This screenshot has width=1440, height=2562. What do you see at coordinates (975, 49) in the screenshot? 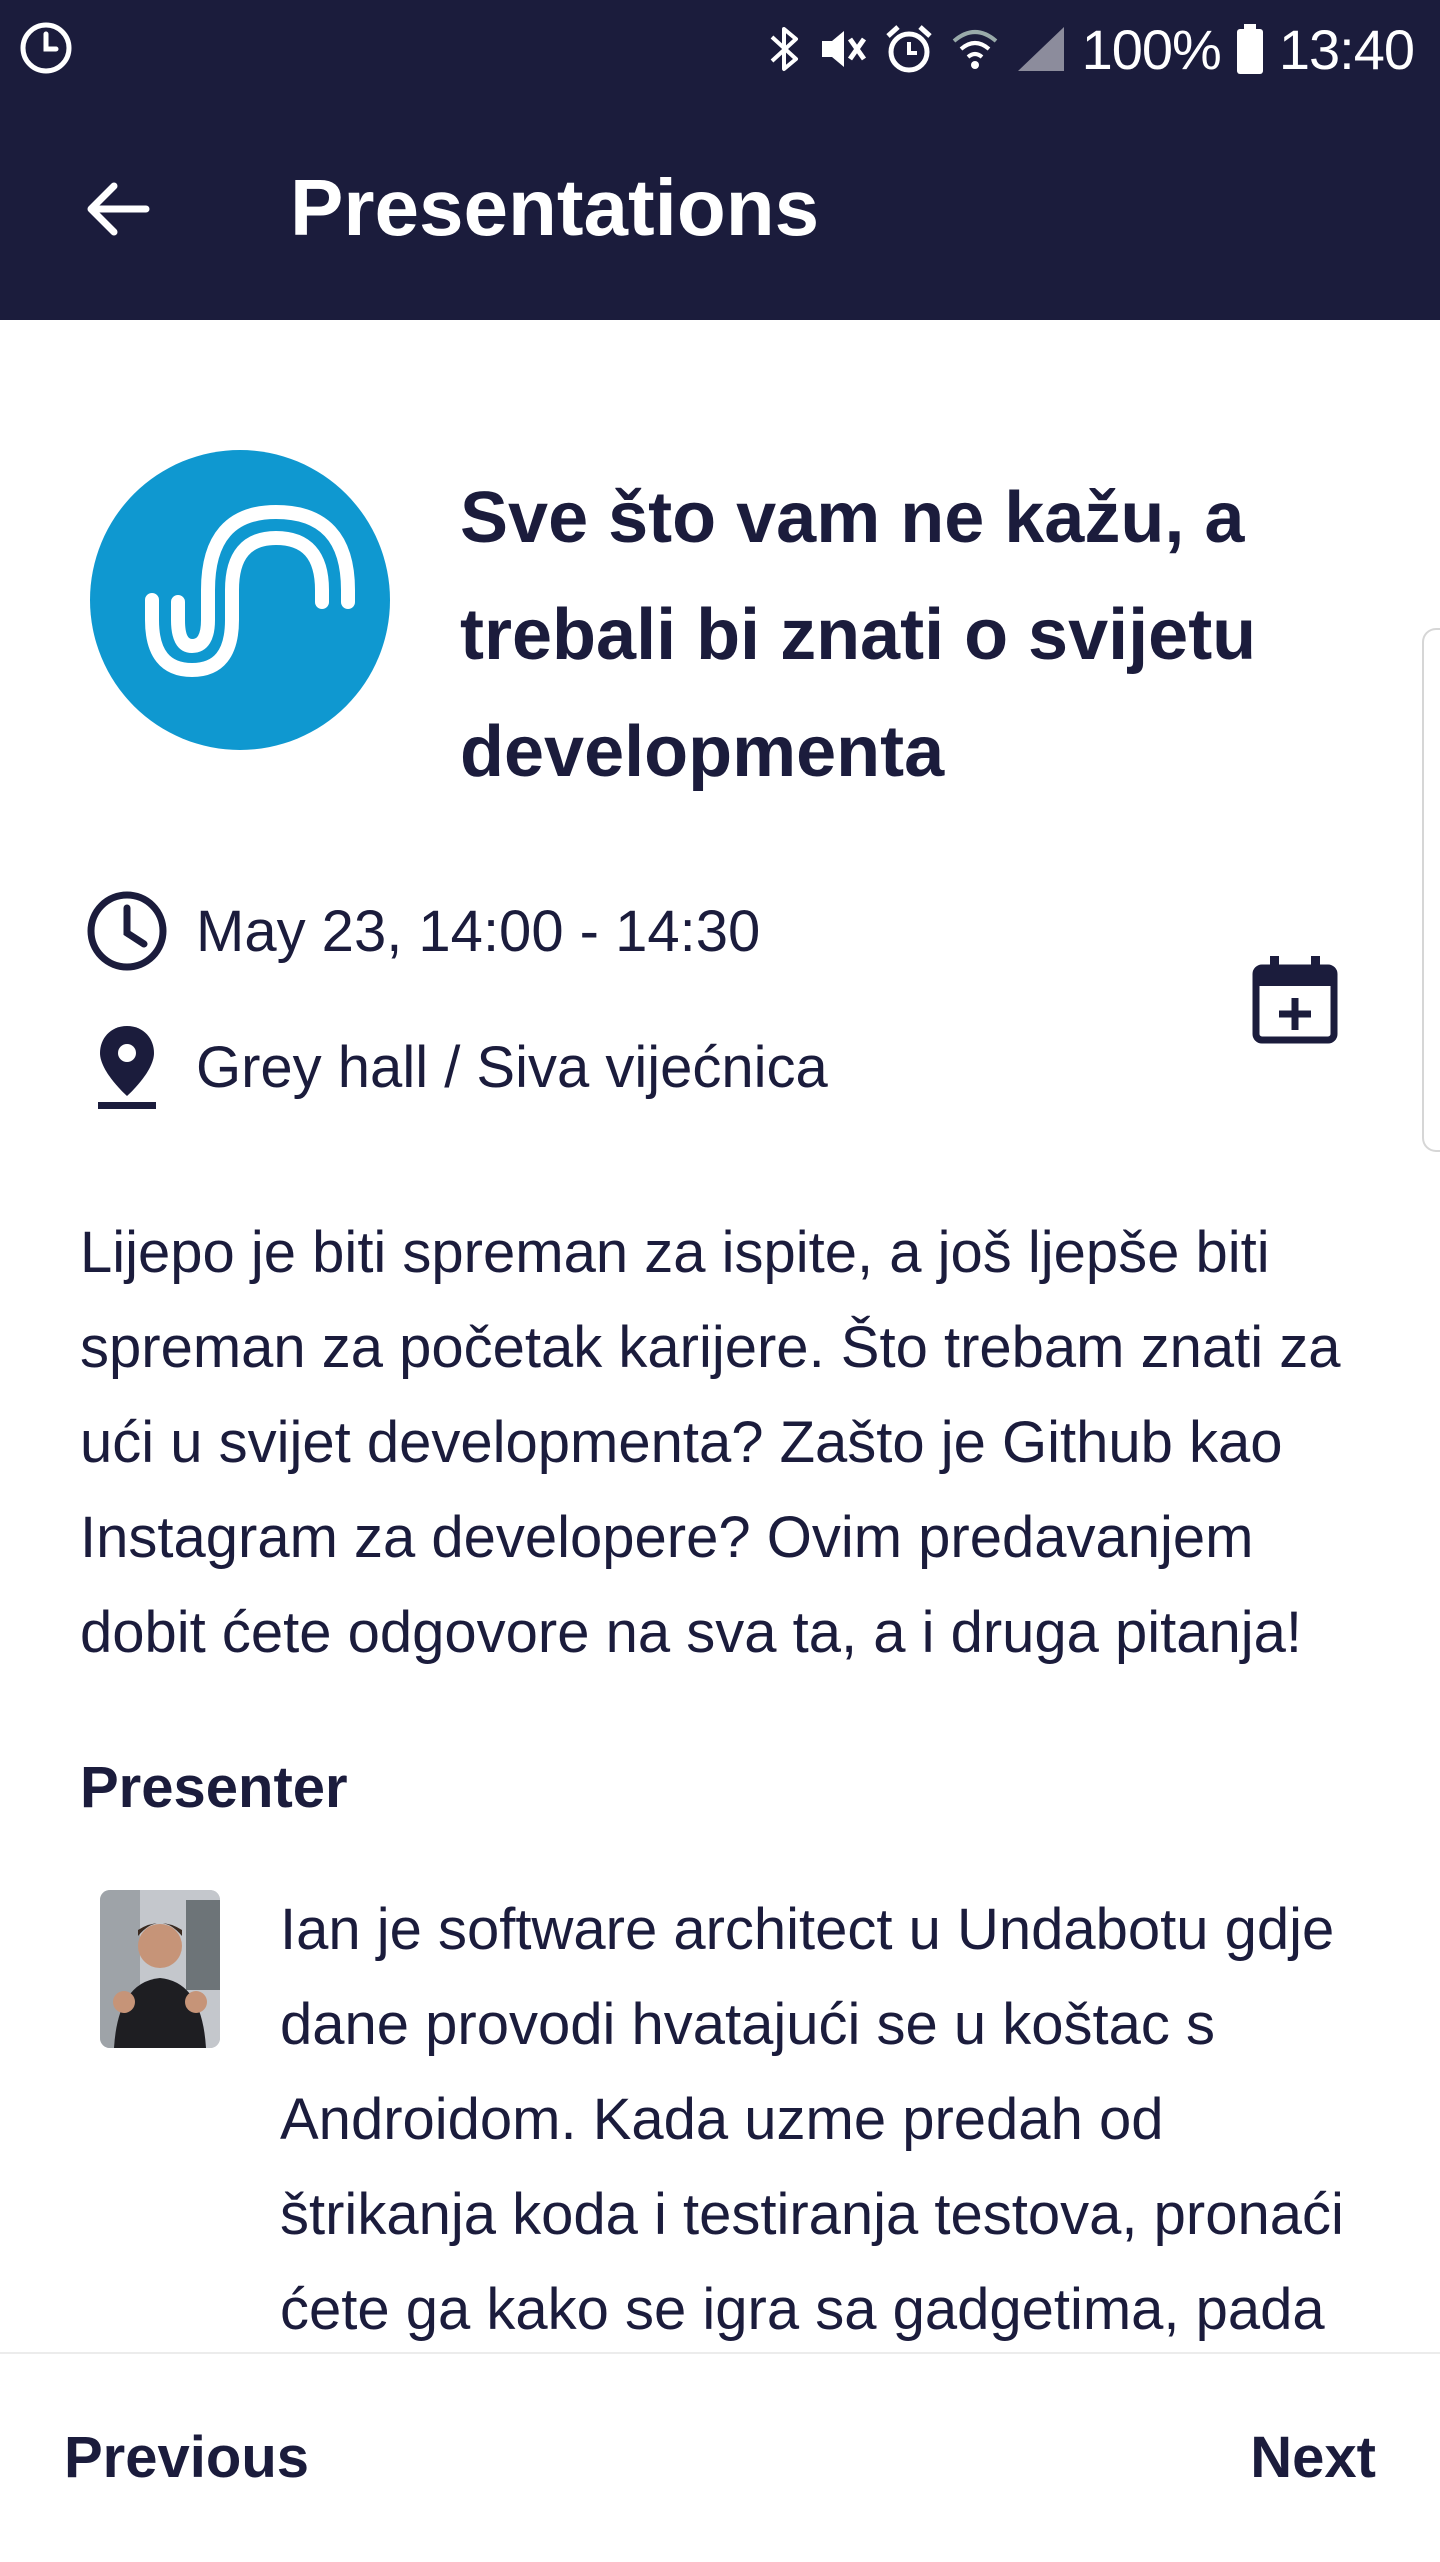
I see `wifi-icon` at bounding box center [975, 49].